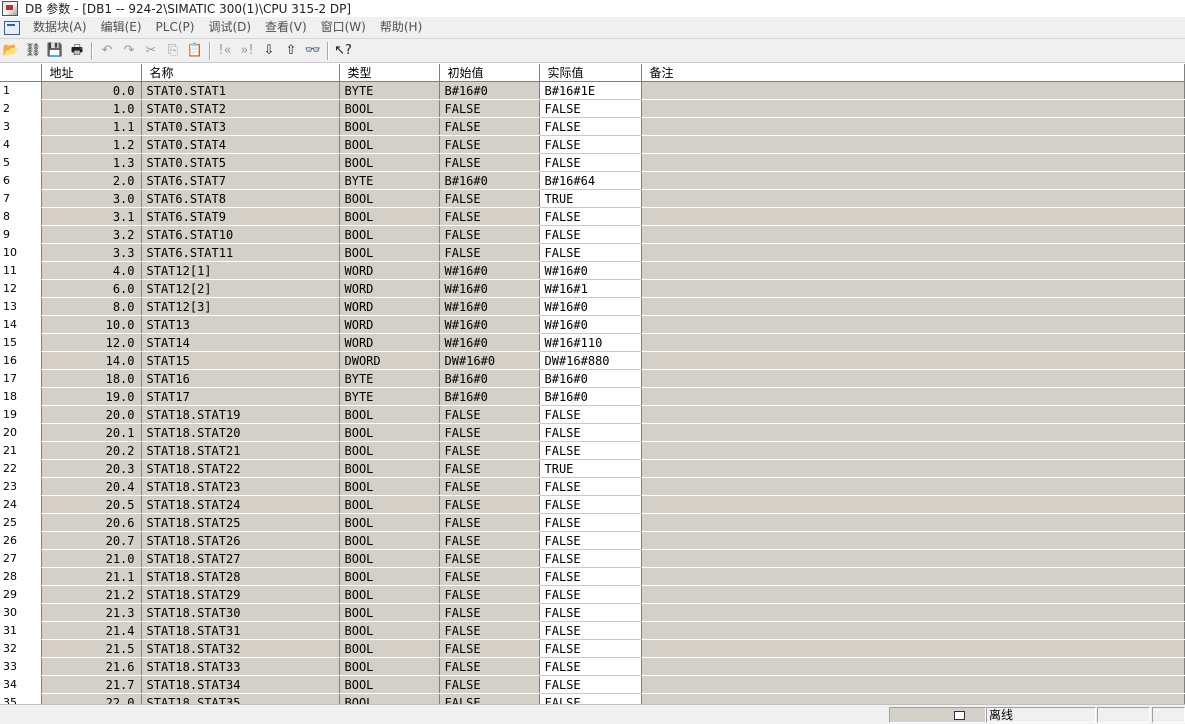 The image size is (1185, 724). I want to click on table-row: 20 20.1 STAT18.STAT20 BOOL FALSE FALSE, so click(592, 432).